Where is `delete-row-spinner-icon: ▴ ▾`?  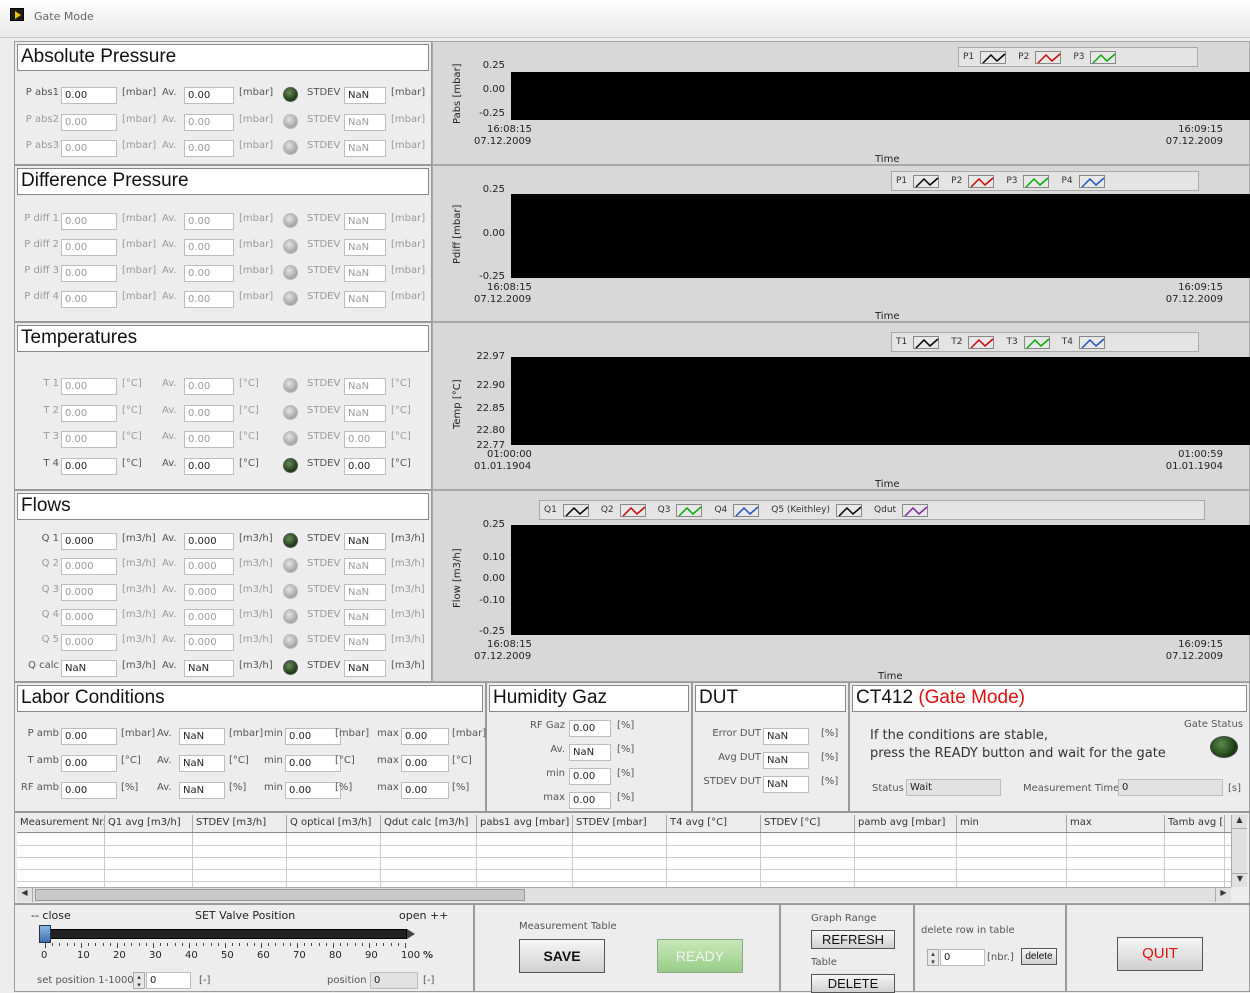 delete-row-spinner-icon: ▴ ▾ is located at coordinates (933, 957).